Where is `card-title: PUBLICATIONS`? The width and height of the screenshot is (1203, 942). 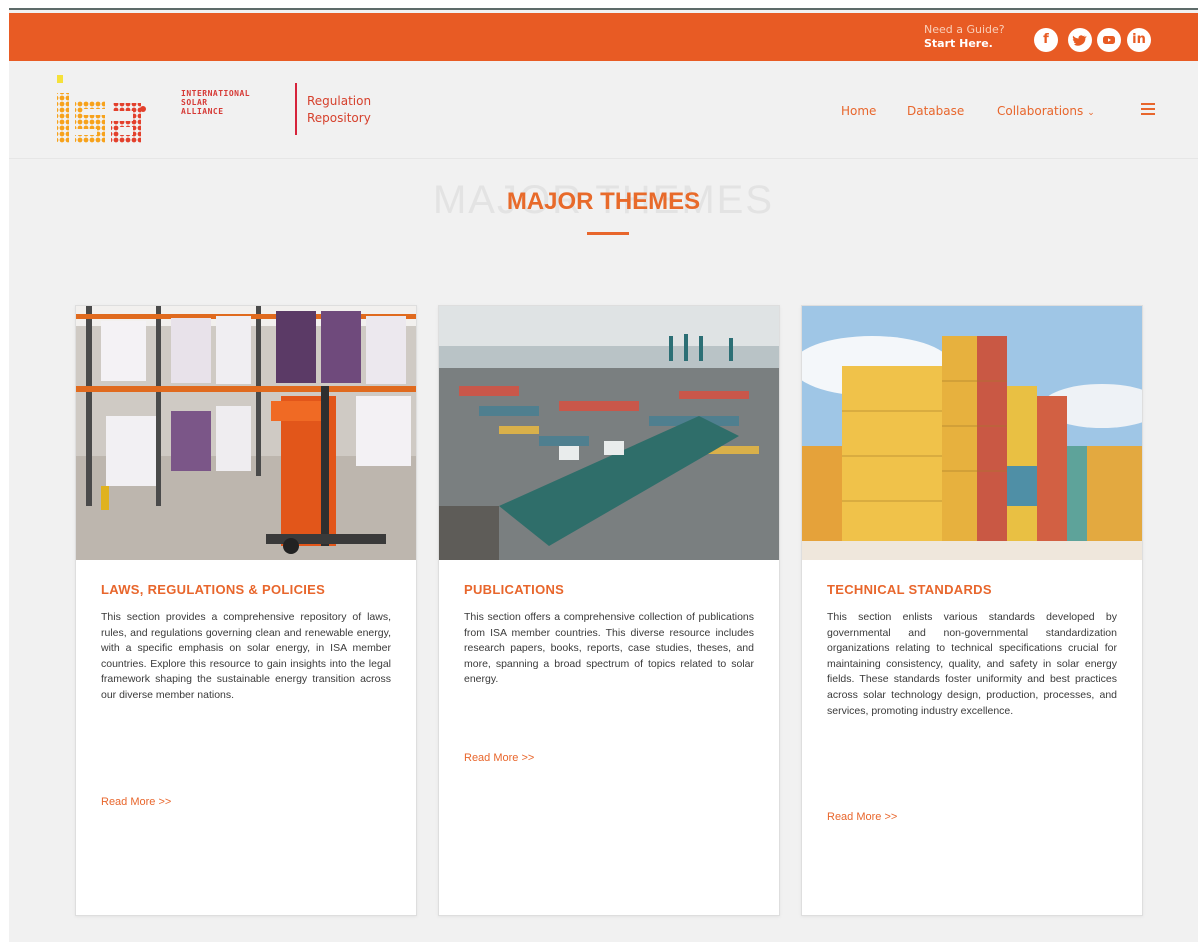
card-title: PUBLICATIONS is located at coordinates (514, 589).